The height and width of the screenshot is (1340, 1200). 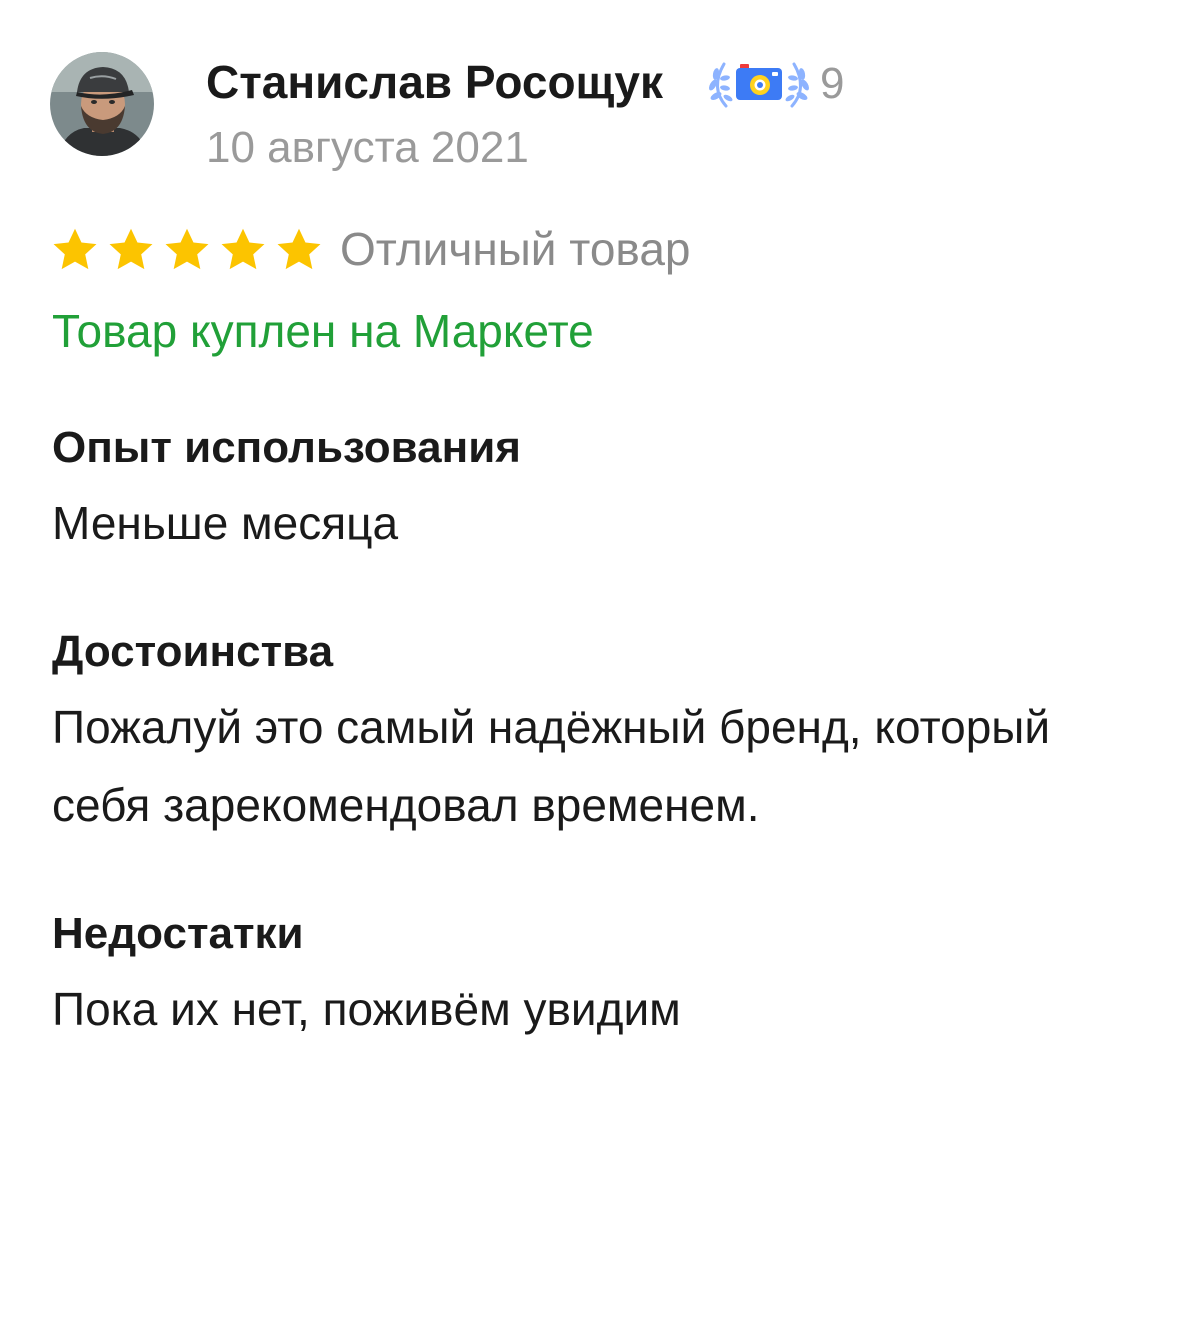 I want to click on review-date: 10 августа 2021, so click(x=367, y=147).